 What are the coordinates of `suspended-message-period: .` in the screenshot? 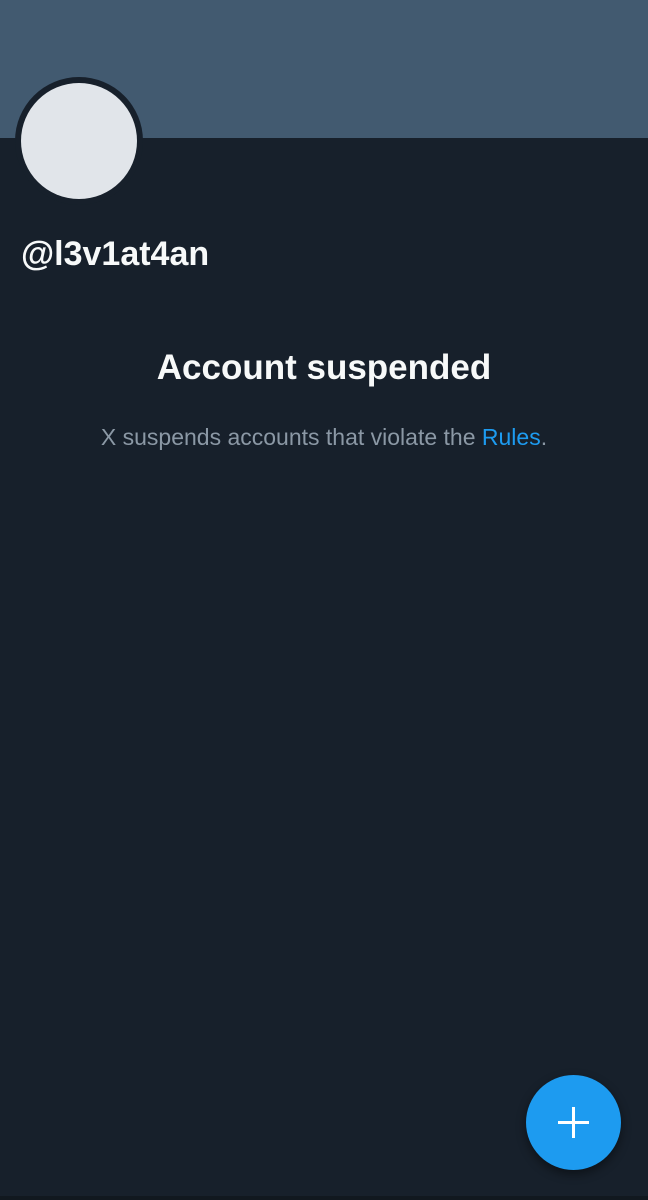 It's located at (544, 437).